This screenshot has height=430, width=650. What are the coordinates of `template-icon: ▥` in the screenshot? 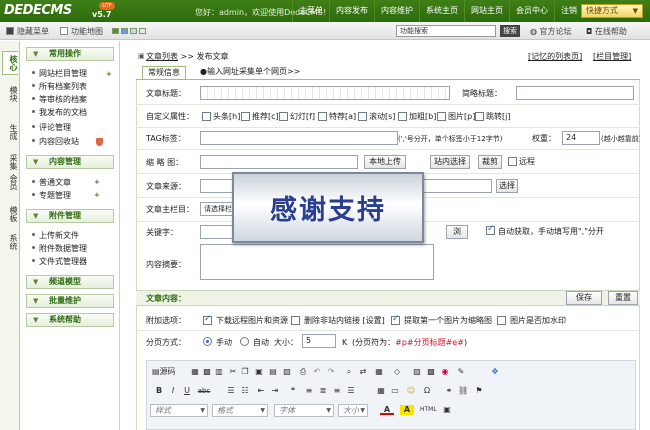 It's located at (219, 372).